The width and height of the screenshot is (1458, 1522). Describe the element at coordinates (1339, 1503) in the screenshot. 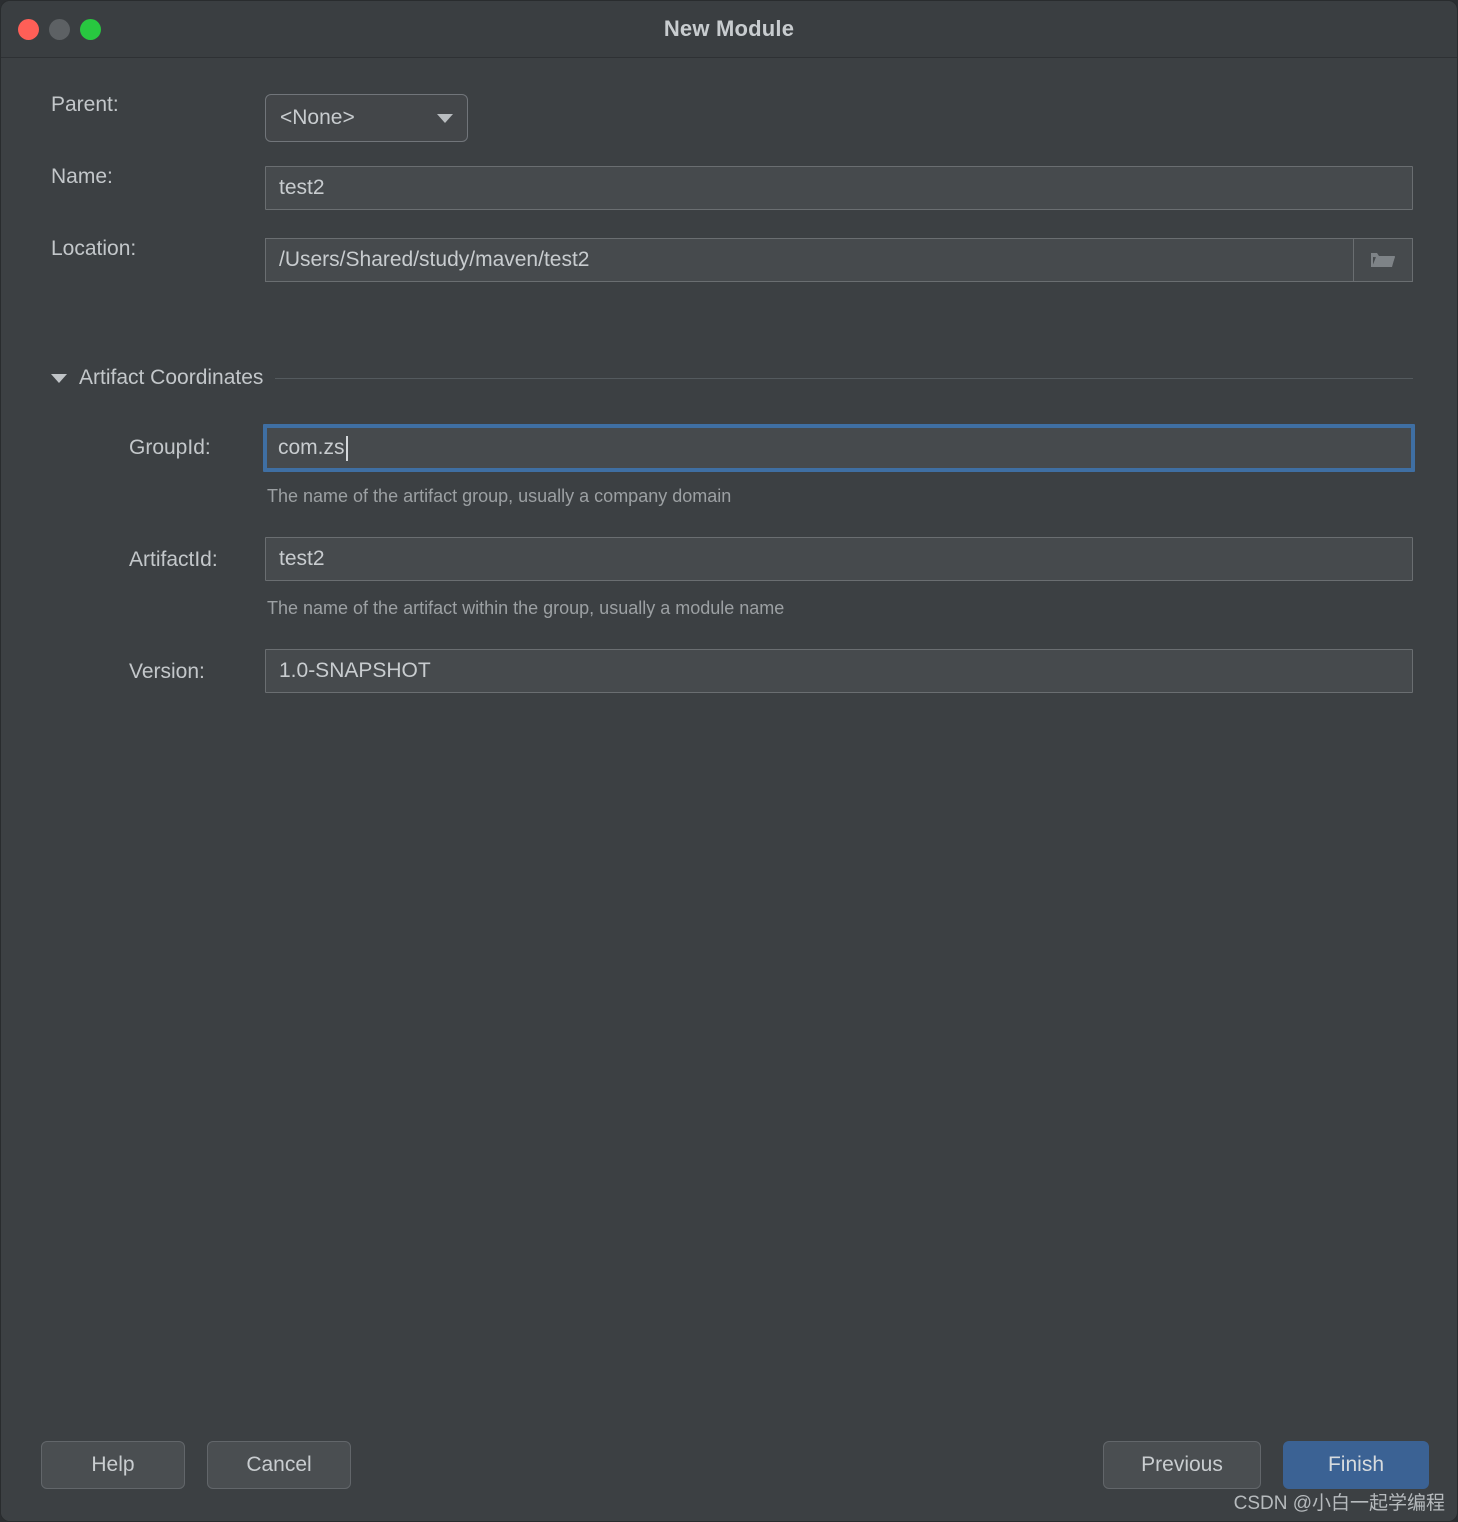

I see `watermark: CSDN @小白一起学编程` at that location.